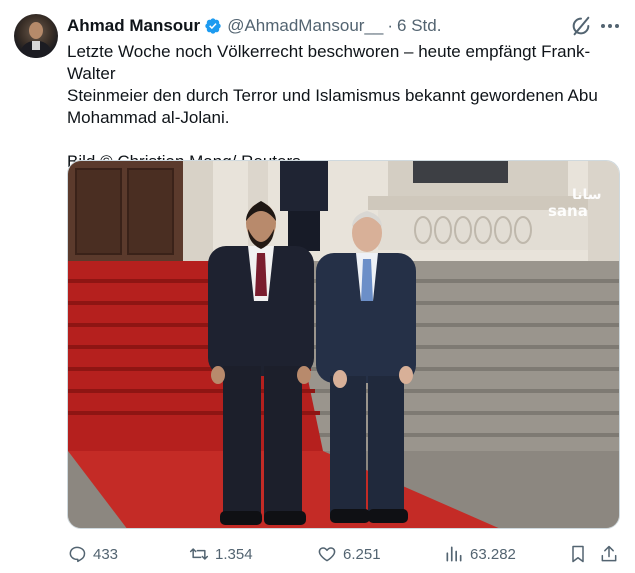  Describe the element at coordinates (493, 554) in the screenshot. I see `views-count: 63.282` at that location.